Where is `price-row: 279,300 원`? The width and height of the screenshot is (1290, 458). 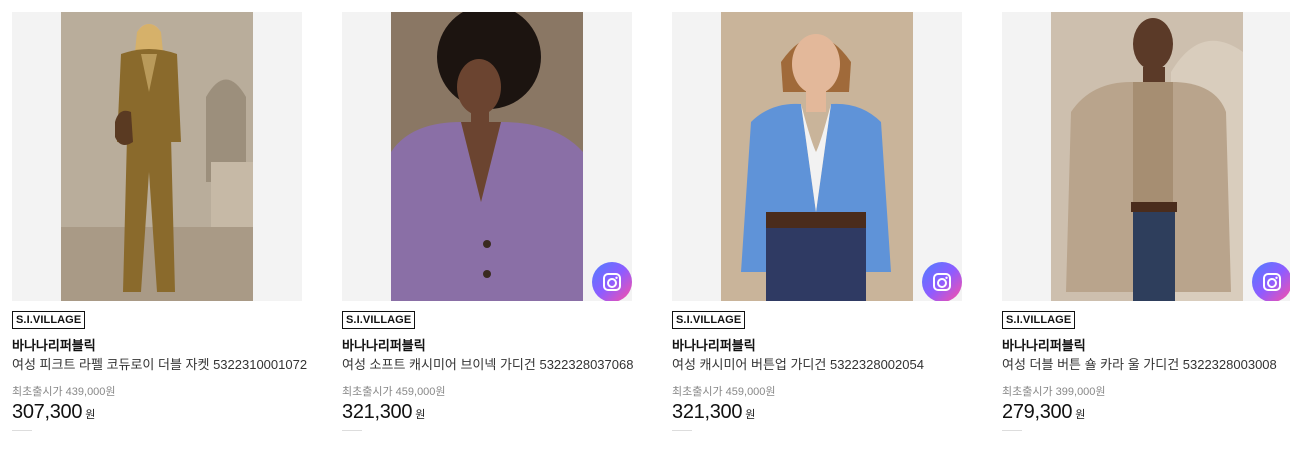 price-row: 279,300 원 is located at coordinates (1146, 413).